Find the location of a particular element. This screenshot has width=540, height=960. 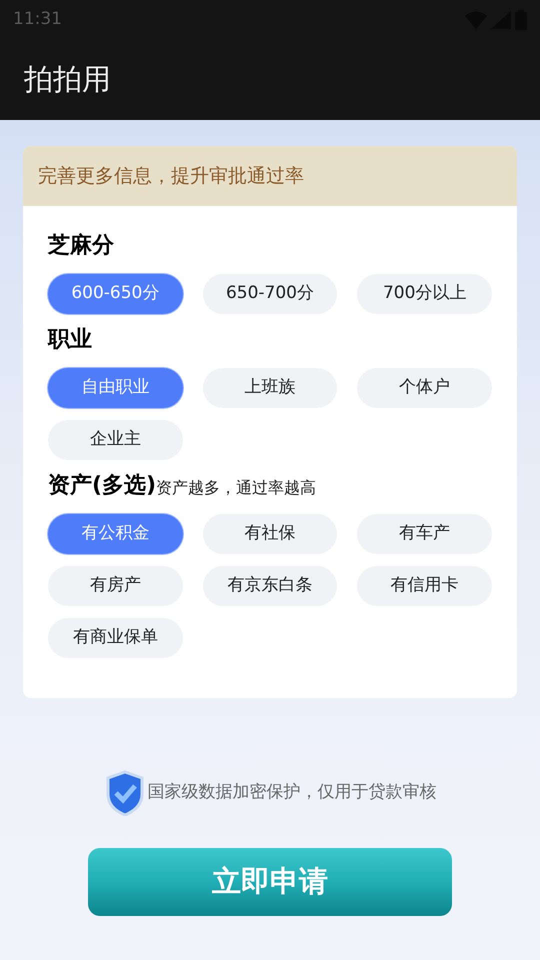

app-title: 拍拍用 is located at coordinates (67, 79).